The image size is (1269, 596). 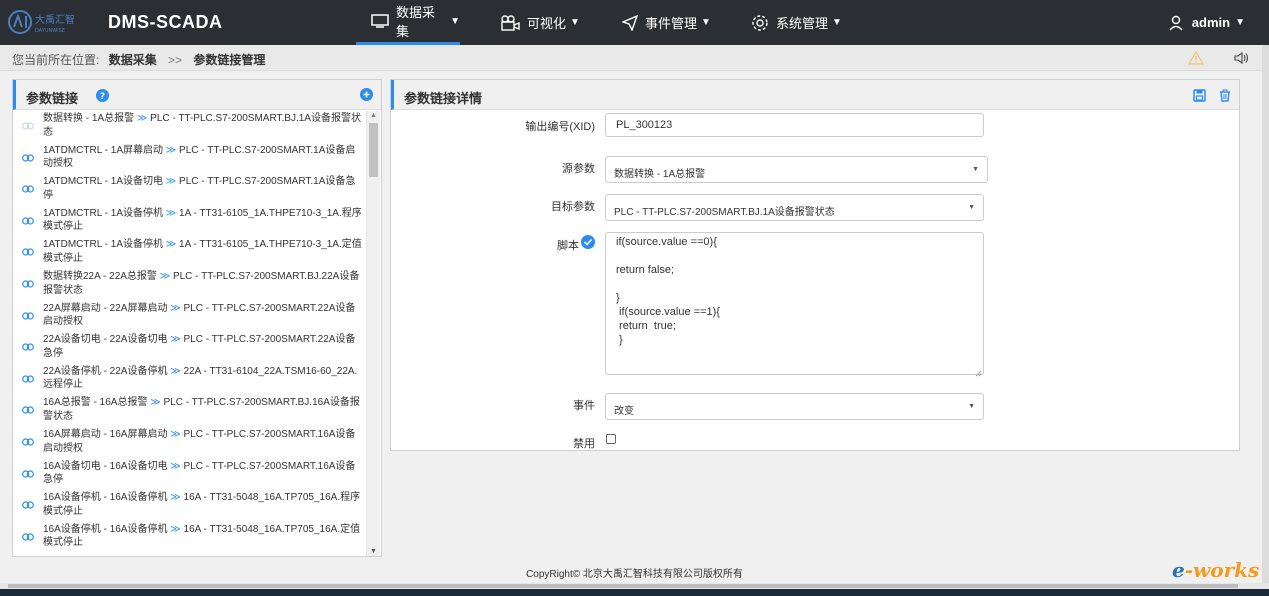 What do you see at coordinates (1211, 22) in the screenshot?
I see `username: admin` at bounding box center [1211, 22].